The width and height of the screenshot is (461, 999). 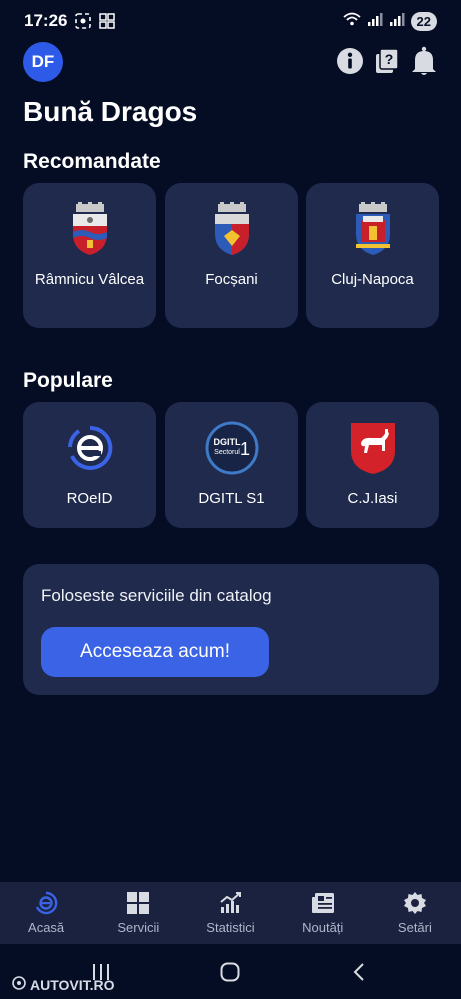 What do you see at coordinates (372, 498) in the screenshot?
I see `card-label: C.J.Iasi` at bounding box center [372, 498].